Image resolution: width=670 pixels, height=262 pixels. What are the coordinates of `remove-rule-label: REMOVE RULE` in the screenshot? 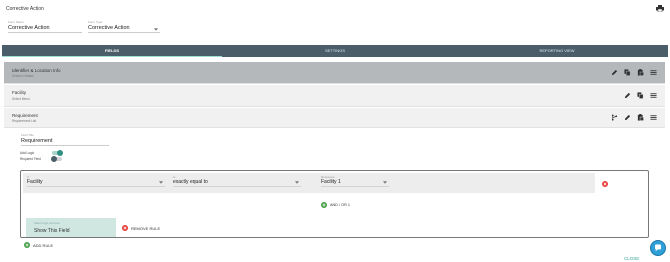 It's located at (146, 228).